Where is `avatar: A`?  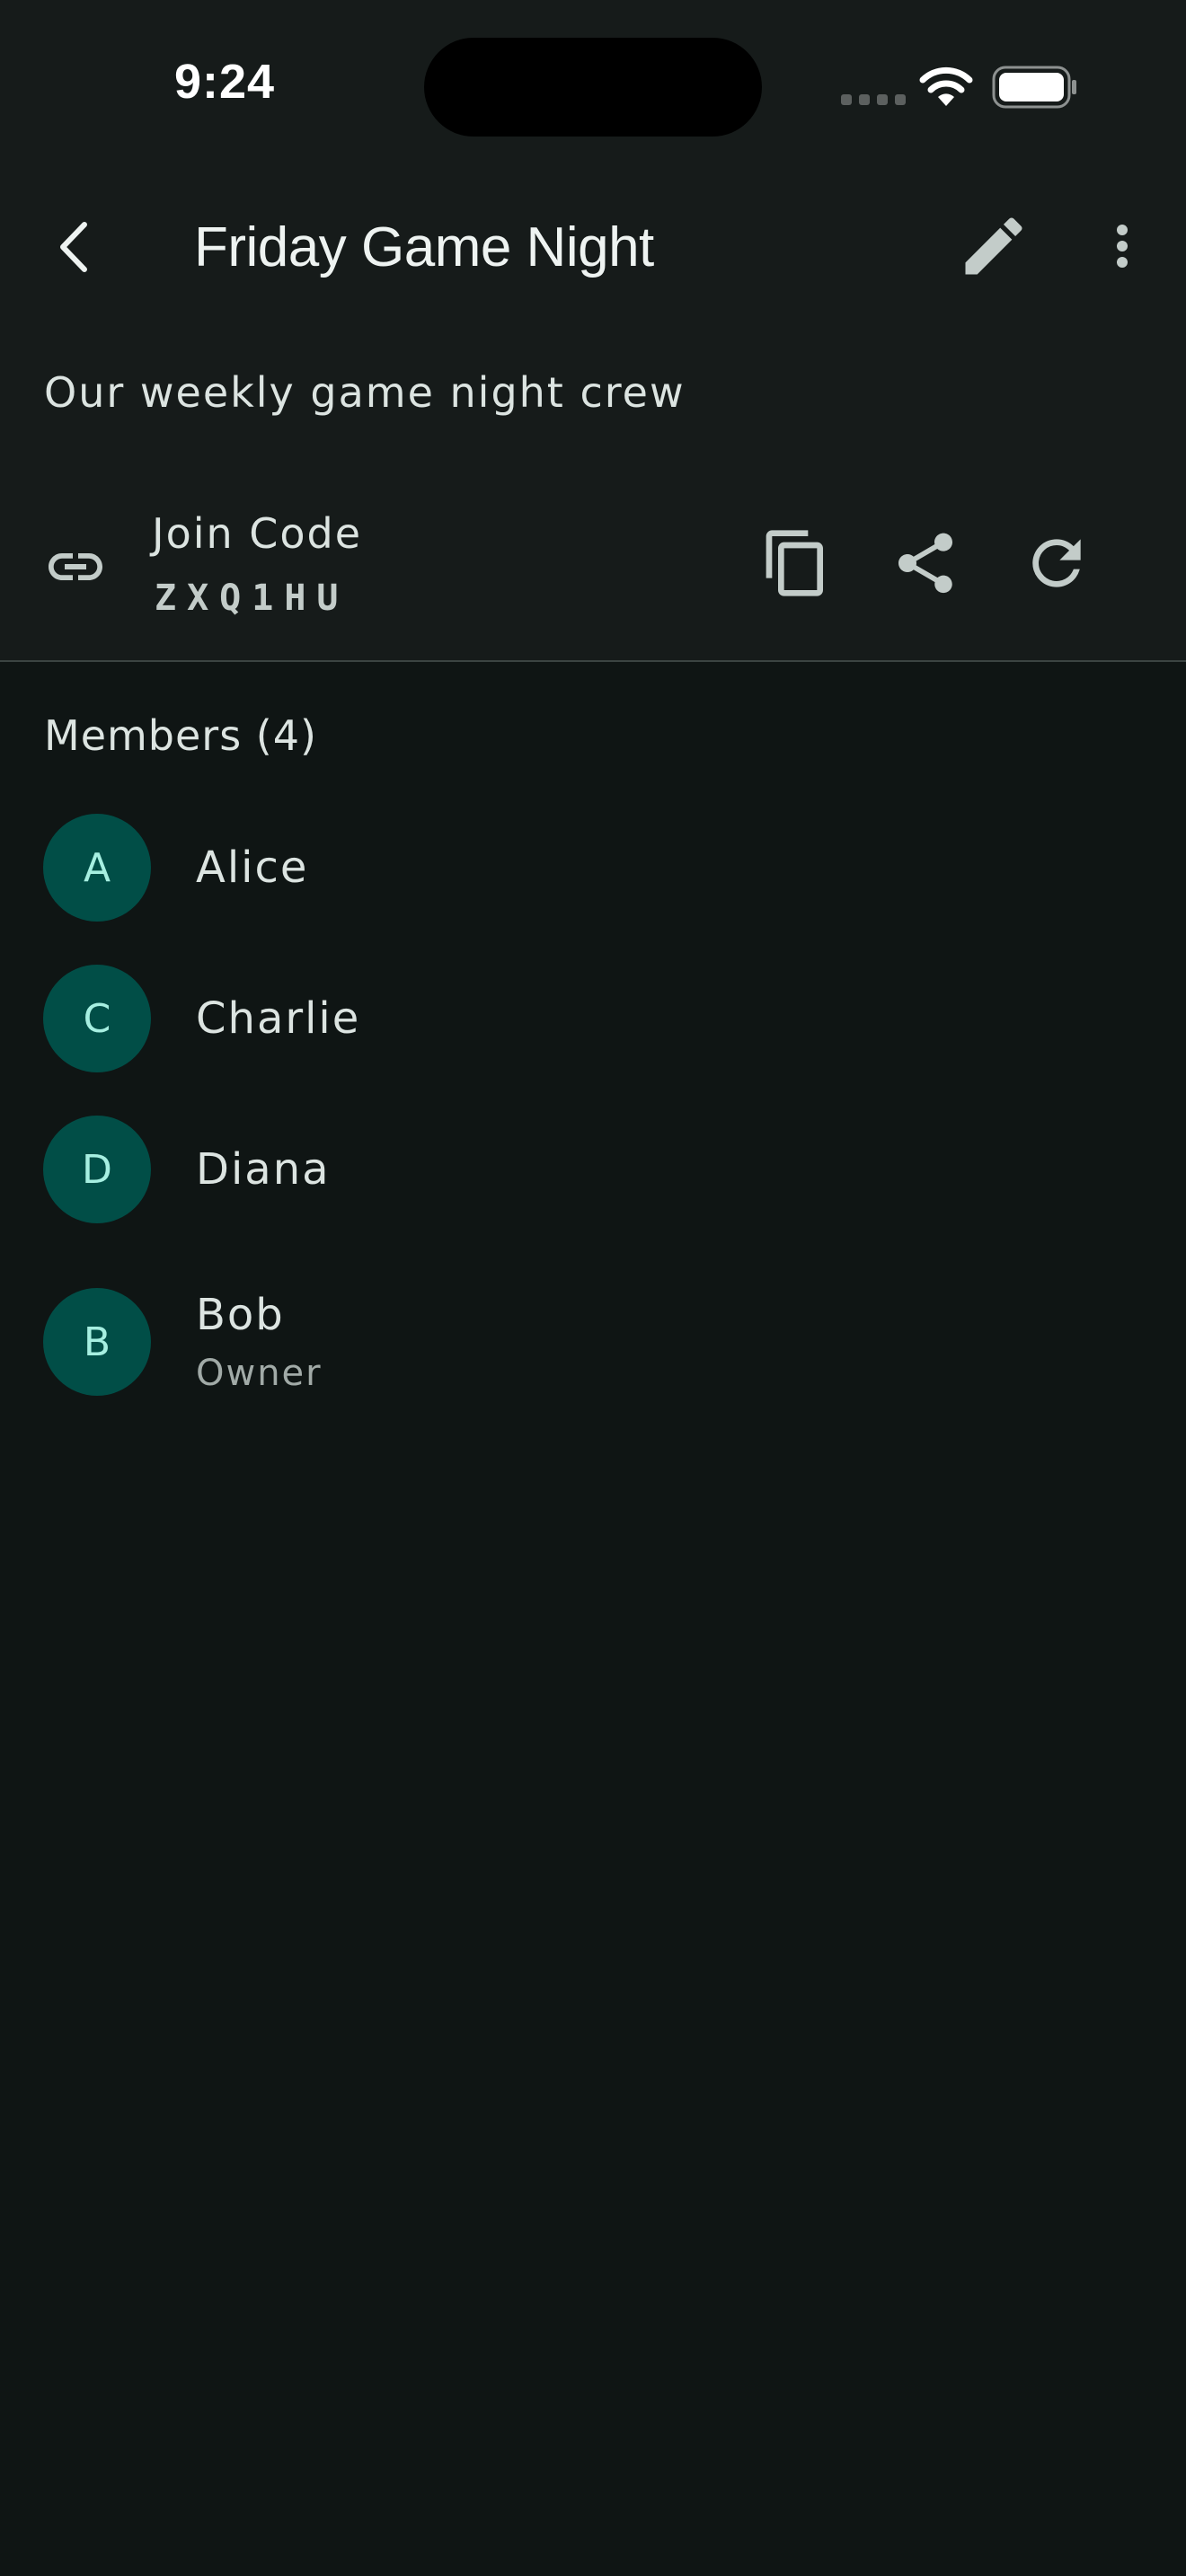
avatar: A is located at coordinates (97, 868).